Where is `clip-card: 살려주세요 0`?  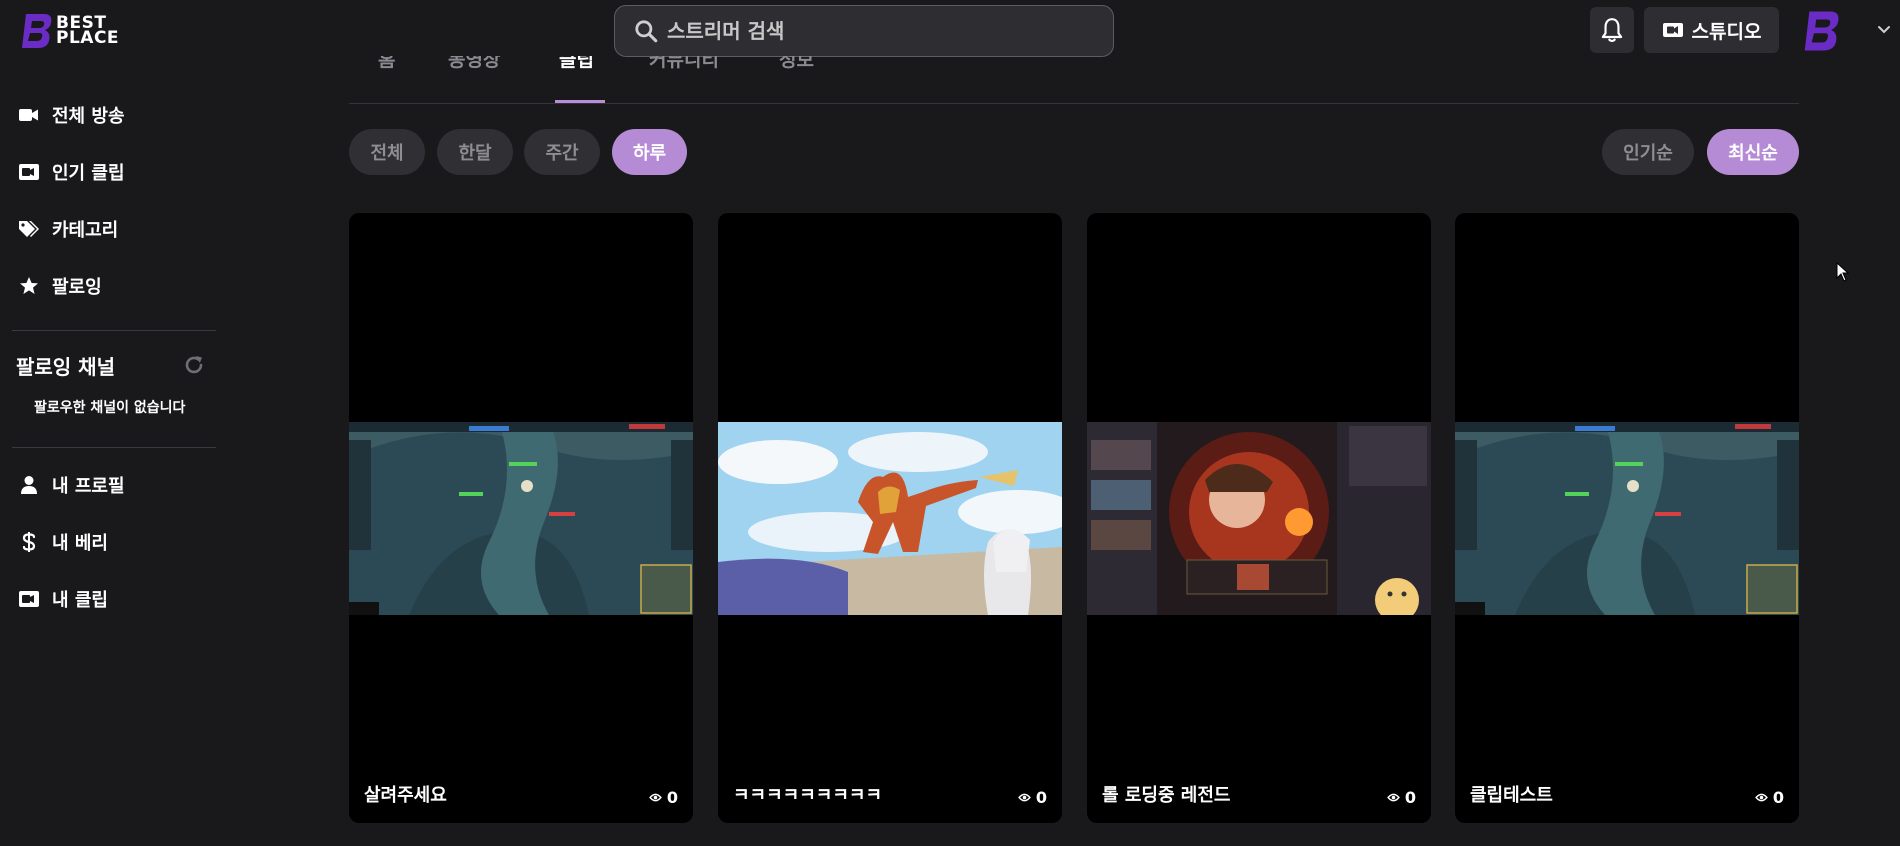 clip-card: 살려주세요 0 is located at coordinates (521, 518).